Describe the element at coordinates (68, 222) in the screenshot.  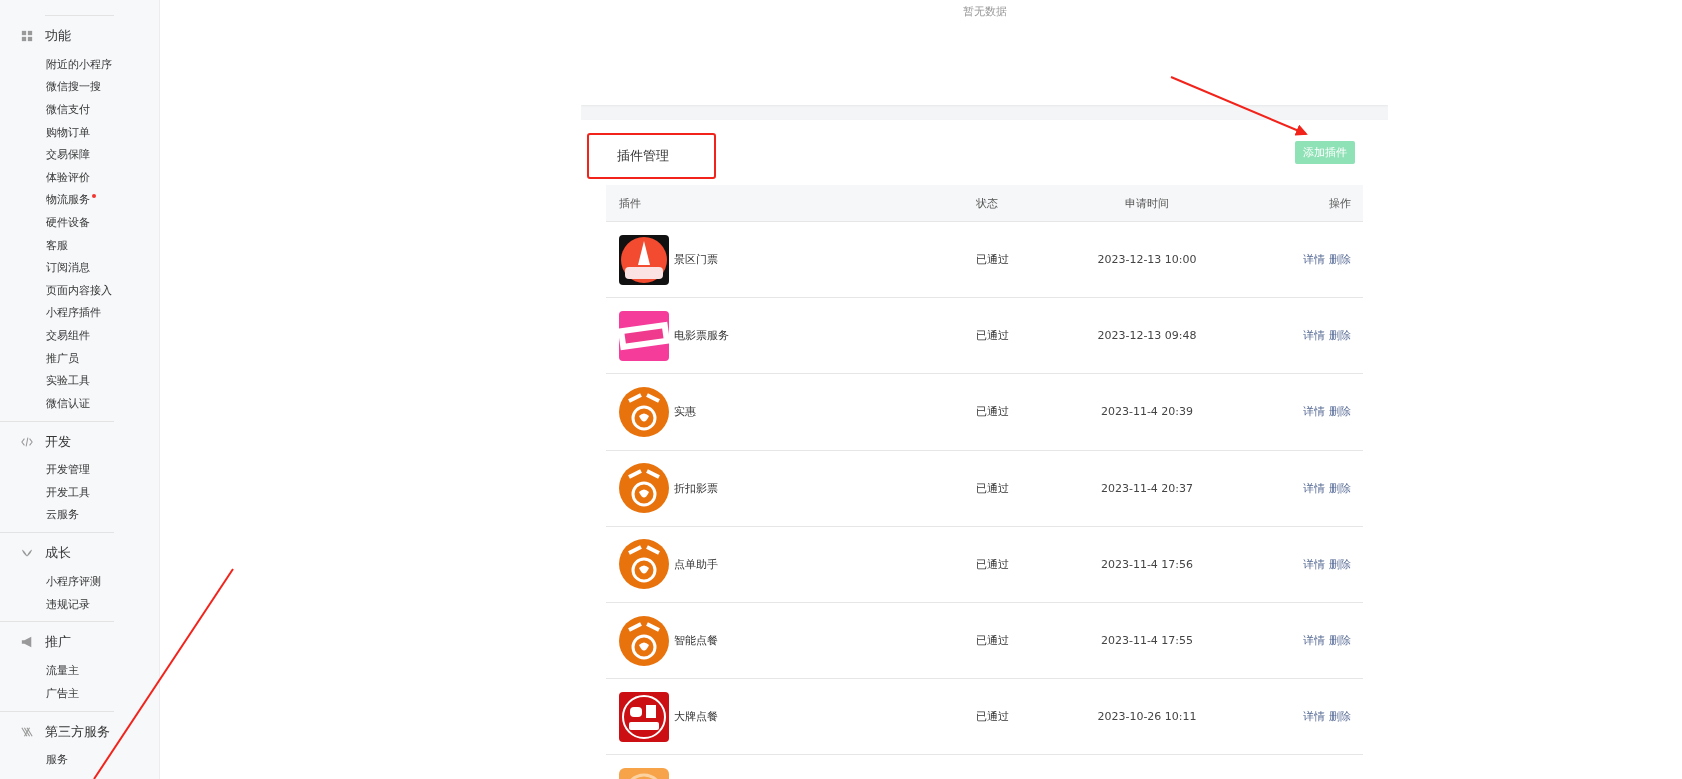
I see `sidebar-item: 硬件设备` at that location.